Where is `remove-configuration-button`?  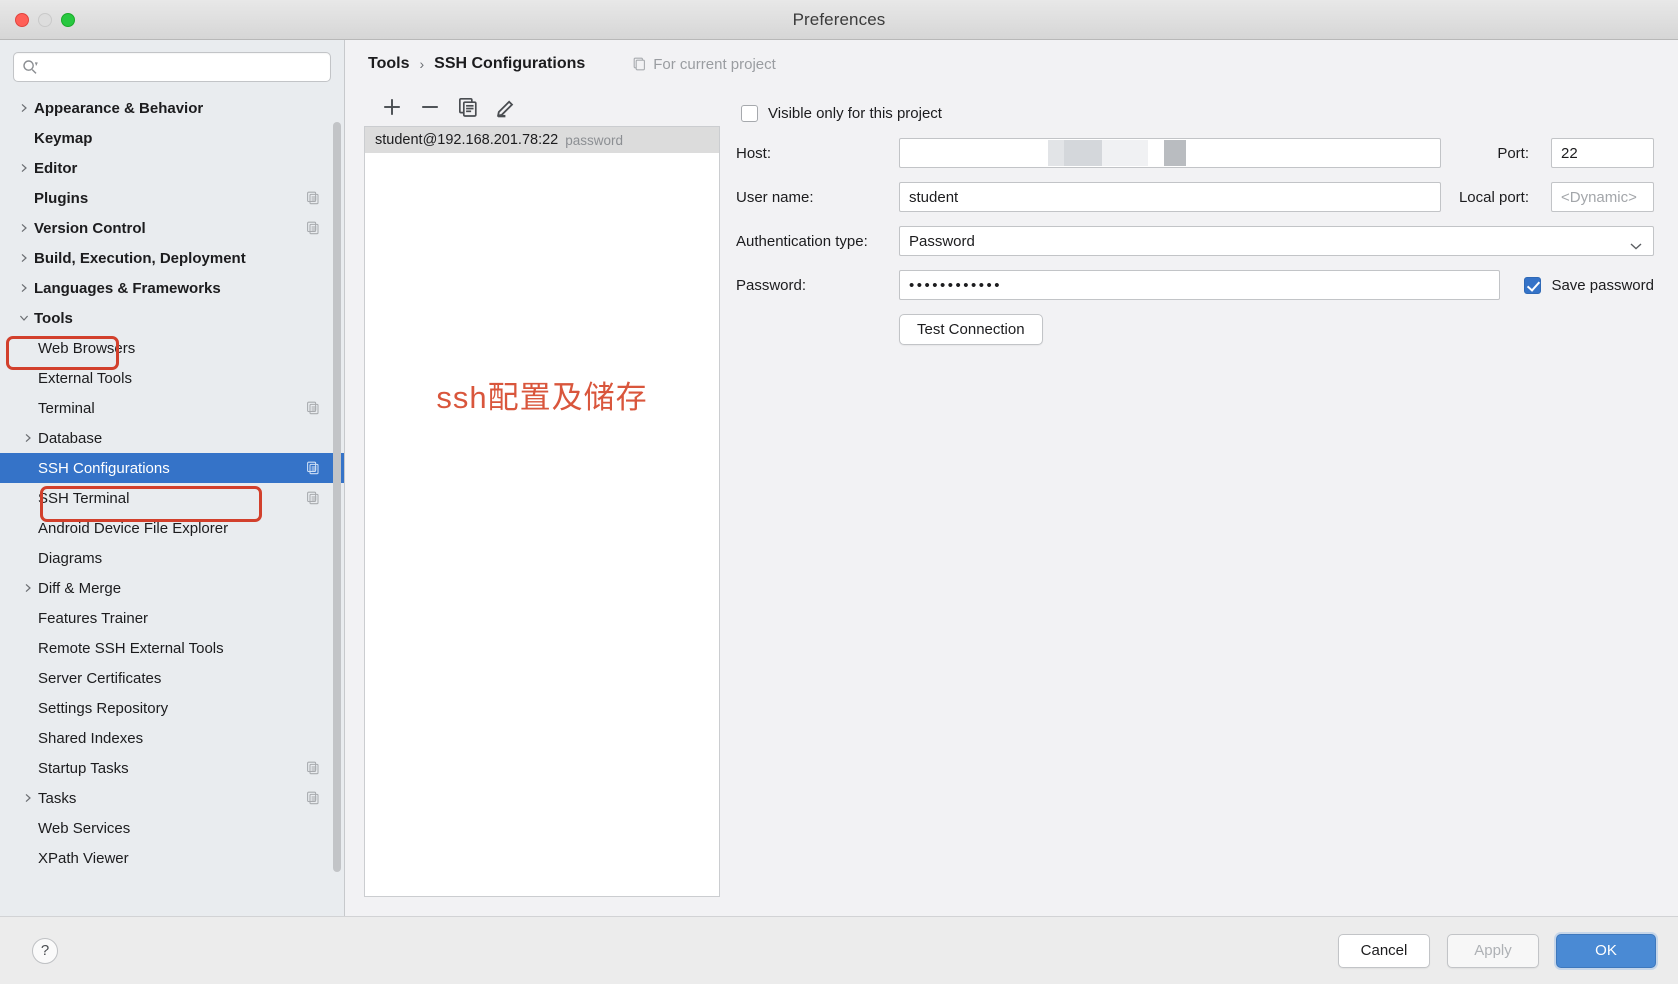 remove-configuration-button is located at coordinates (430, 107).